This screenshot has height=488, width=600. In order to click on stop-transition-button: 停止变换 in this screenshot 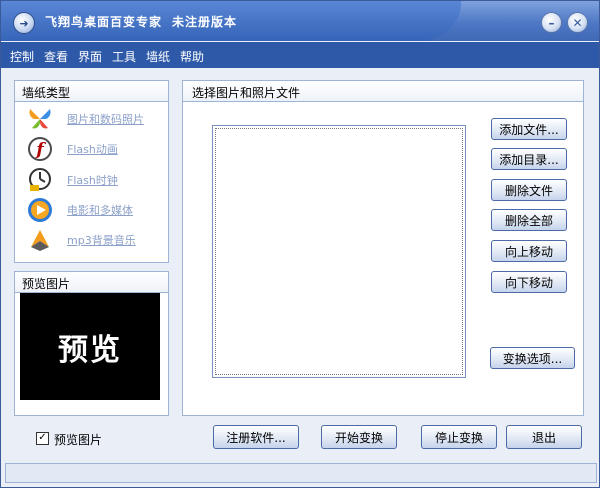, I will do `click(459, 437)`.